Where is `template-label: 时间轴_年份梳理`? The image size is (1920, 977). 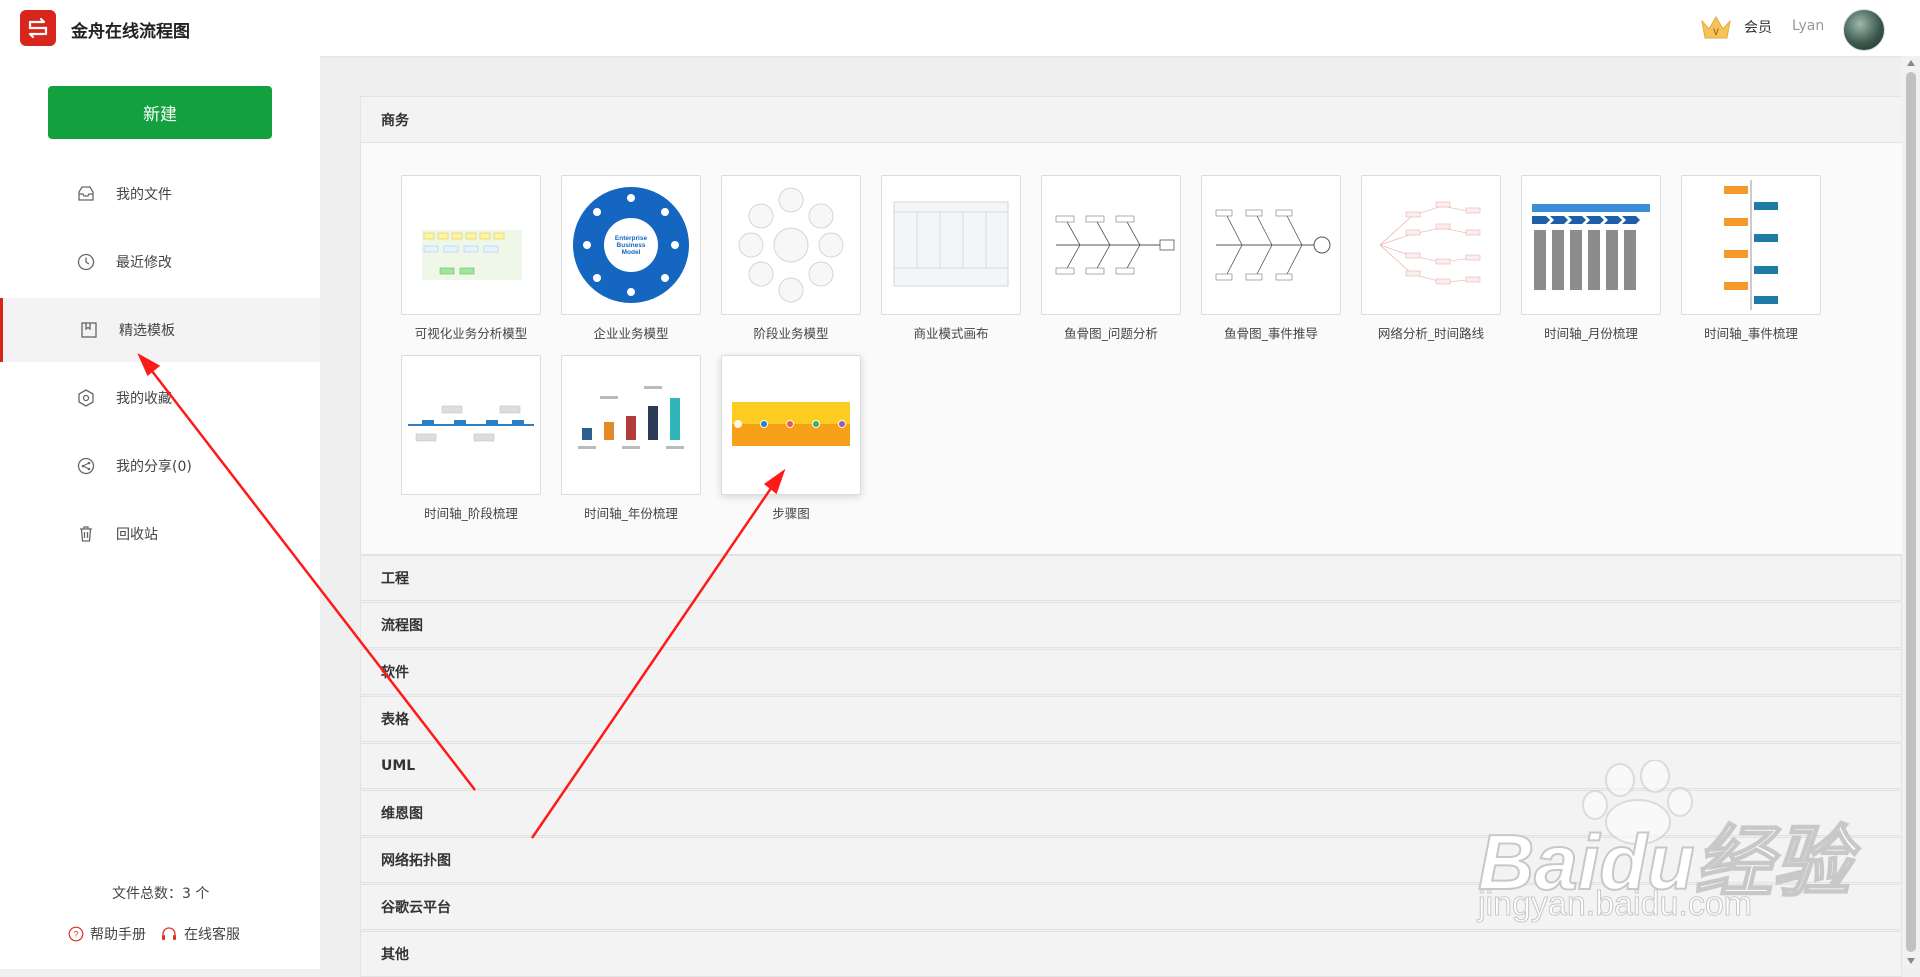
template-label: 时间轴_年份梳理 is located at coordinates (631, 513).